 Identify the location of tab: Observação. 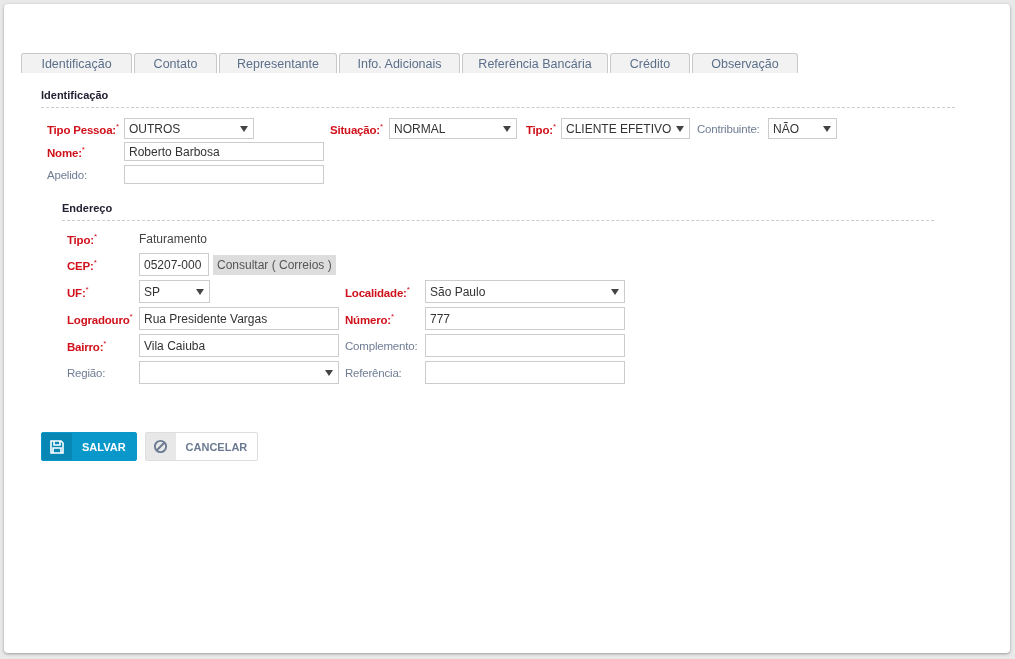
(745, 63).